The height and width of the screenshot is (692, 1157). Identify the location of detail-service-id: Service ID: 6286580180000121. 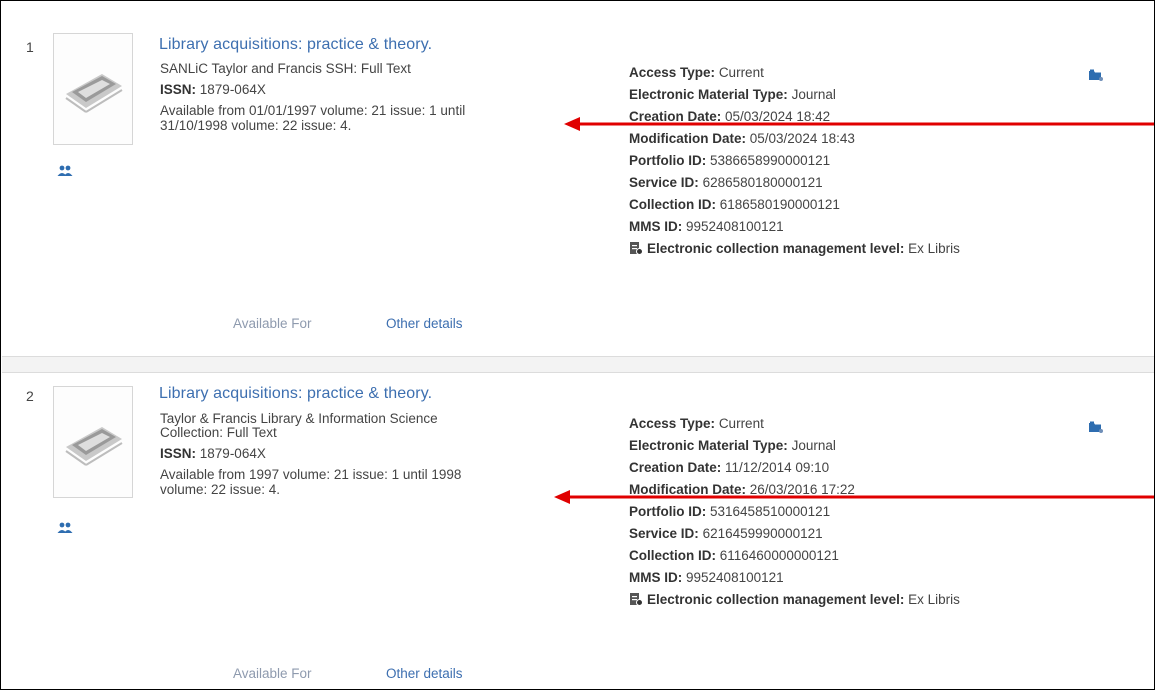
(726, 182).